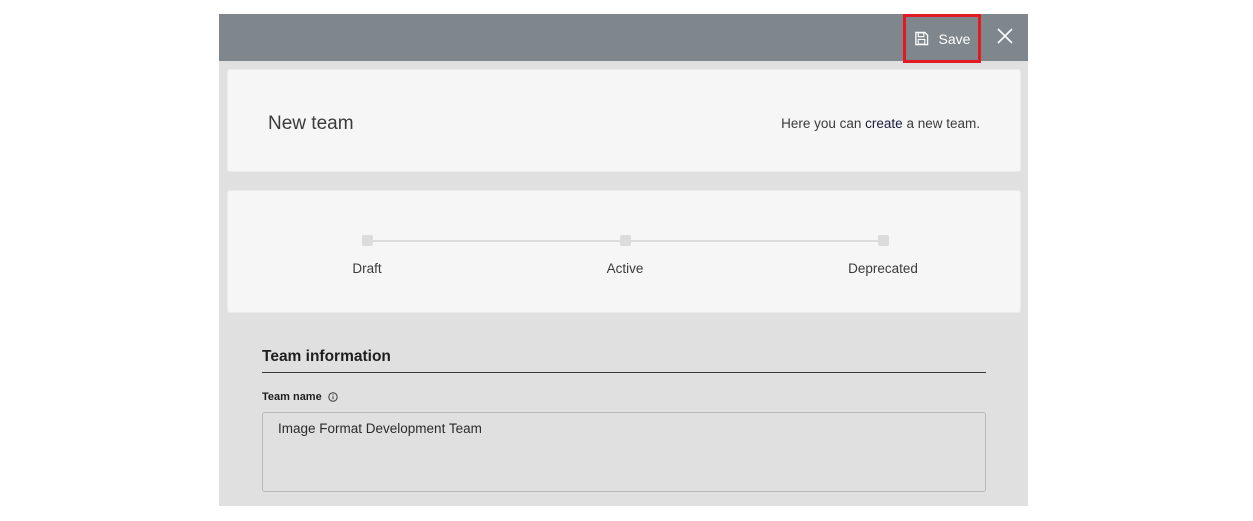  Describe the element at coordinates (883, 268) in the screenshot. I see `status-label: Deprecated` at that location.